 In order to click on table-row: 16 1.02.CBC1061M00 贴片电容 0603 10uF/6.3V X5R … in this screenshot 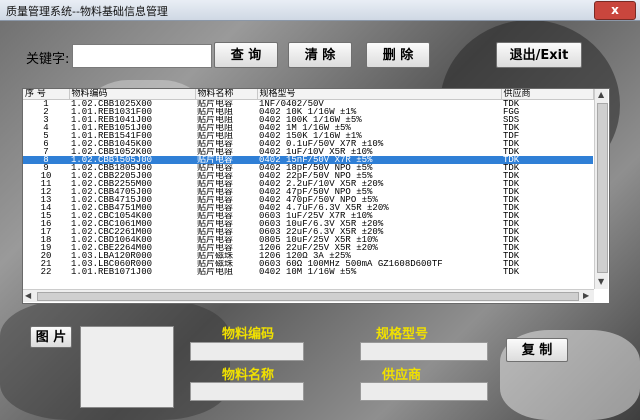, I will do `click(308, 224)`.